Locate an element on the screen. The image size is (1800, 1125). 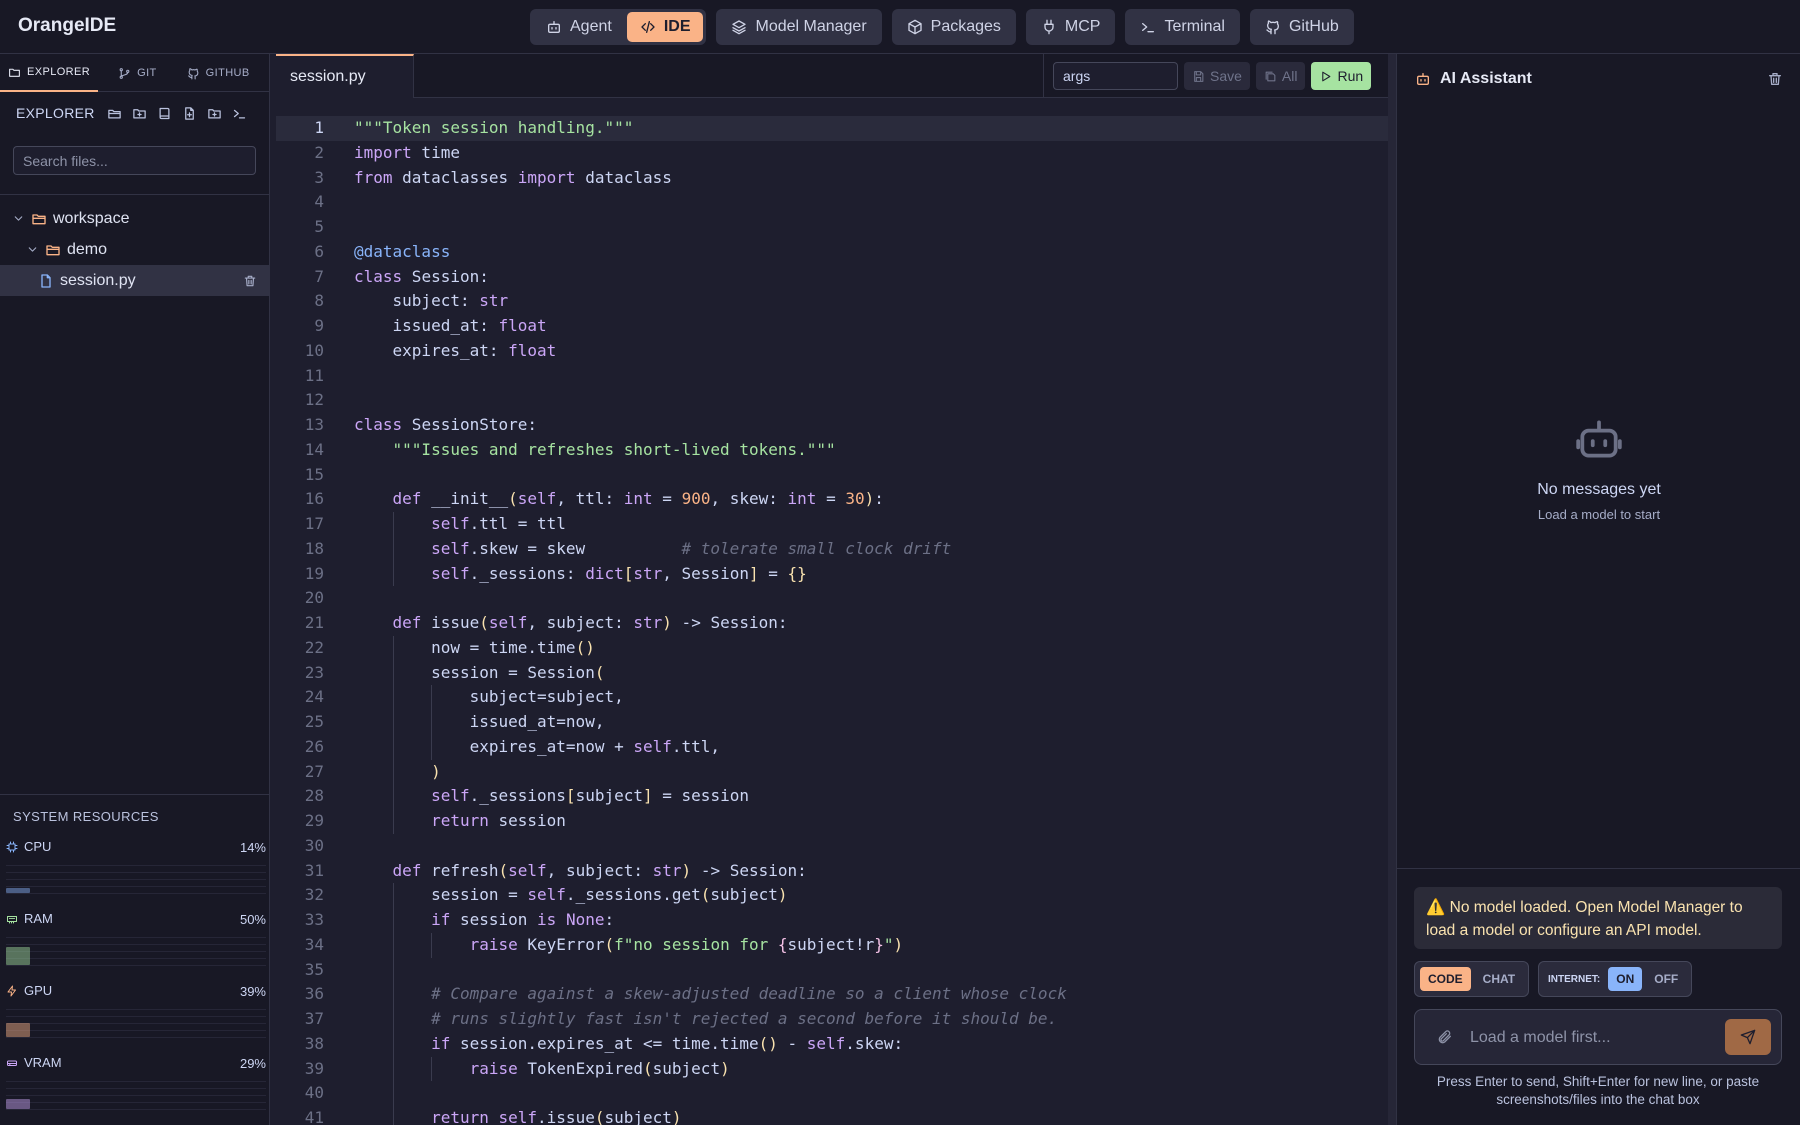
code-line: 12 is located at coordinates (833, 400).